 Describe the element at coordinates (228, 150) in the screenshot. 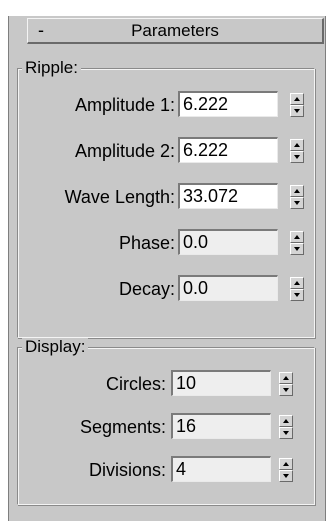

I see `amplitude2-field: 6.222` at that location.